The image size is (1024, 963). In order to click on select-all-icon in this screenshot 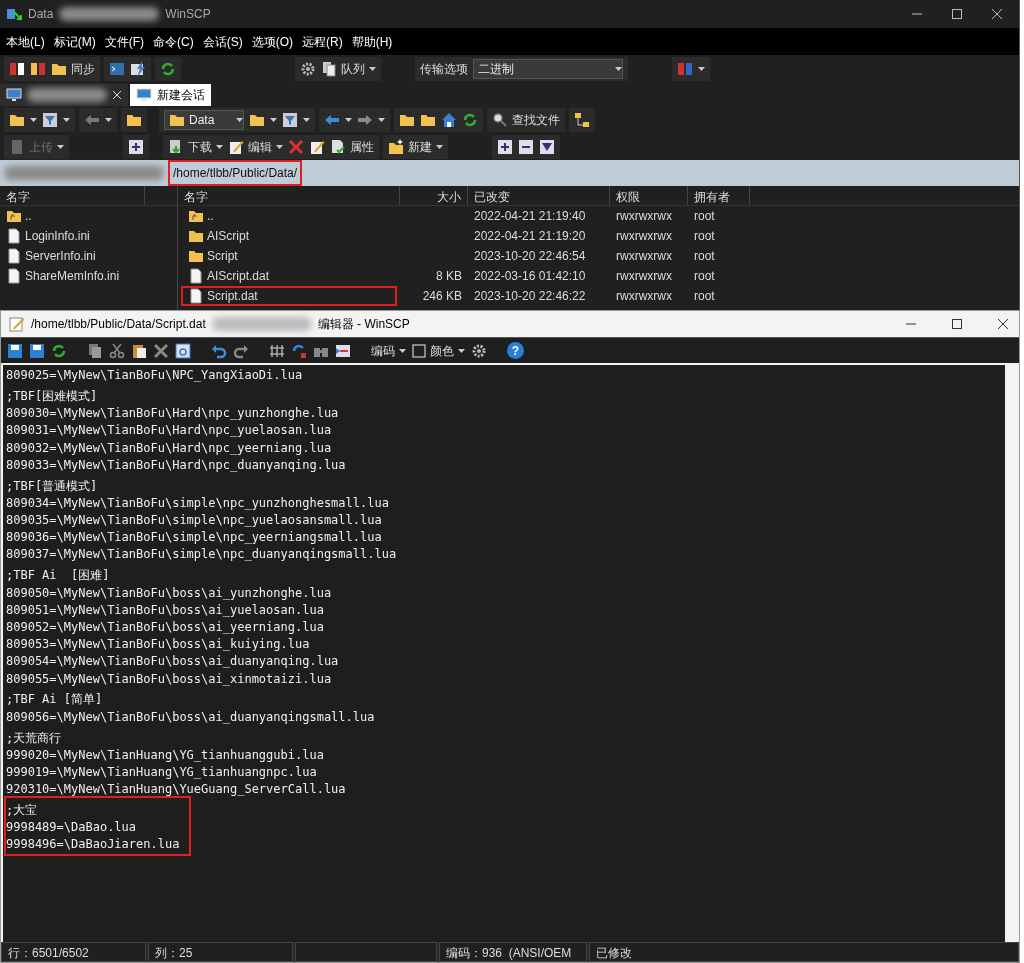, I will do `click(183, 350)`.